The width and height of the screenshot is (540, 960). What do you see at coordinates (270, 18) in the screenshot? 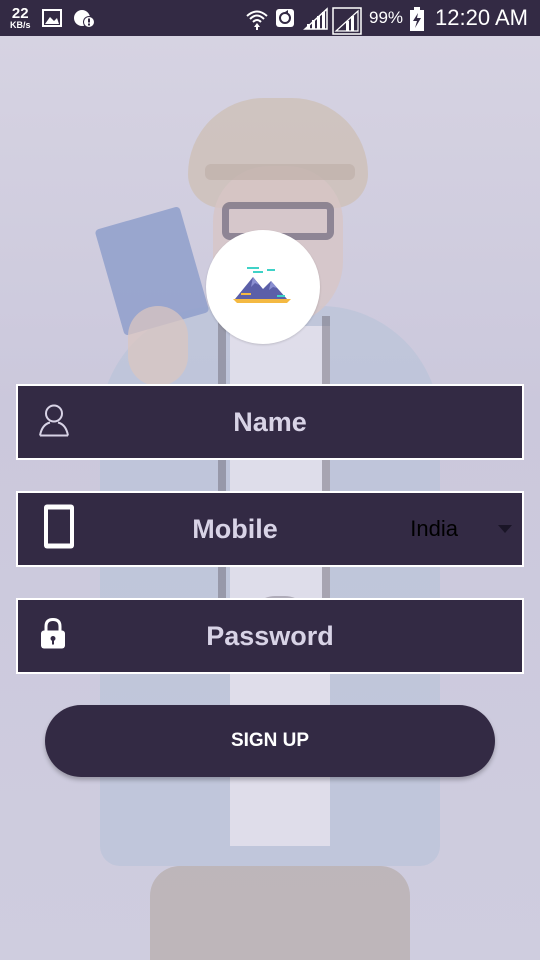
I see `status-bar: 22 KB/s 99% 12:20 AM` at bounding box center [270, 18].